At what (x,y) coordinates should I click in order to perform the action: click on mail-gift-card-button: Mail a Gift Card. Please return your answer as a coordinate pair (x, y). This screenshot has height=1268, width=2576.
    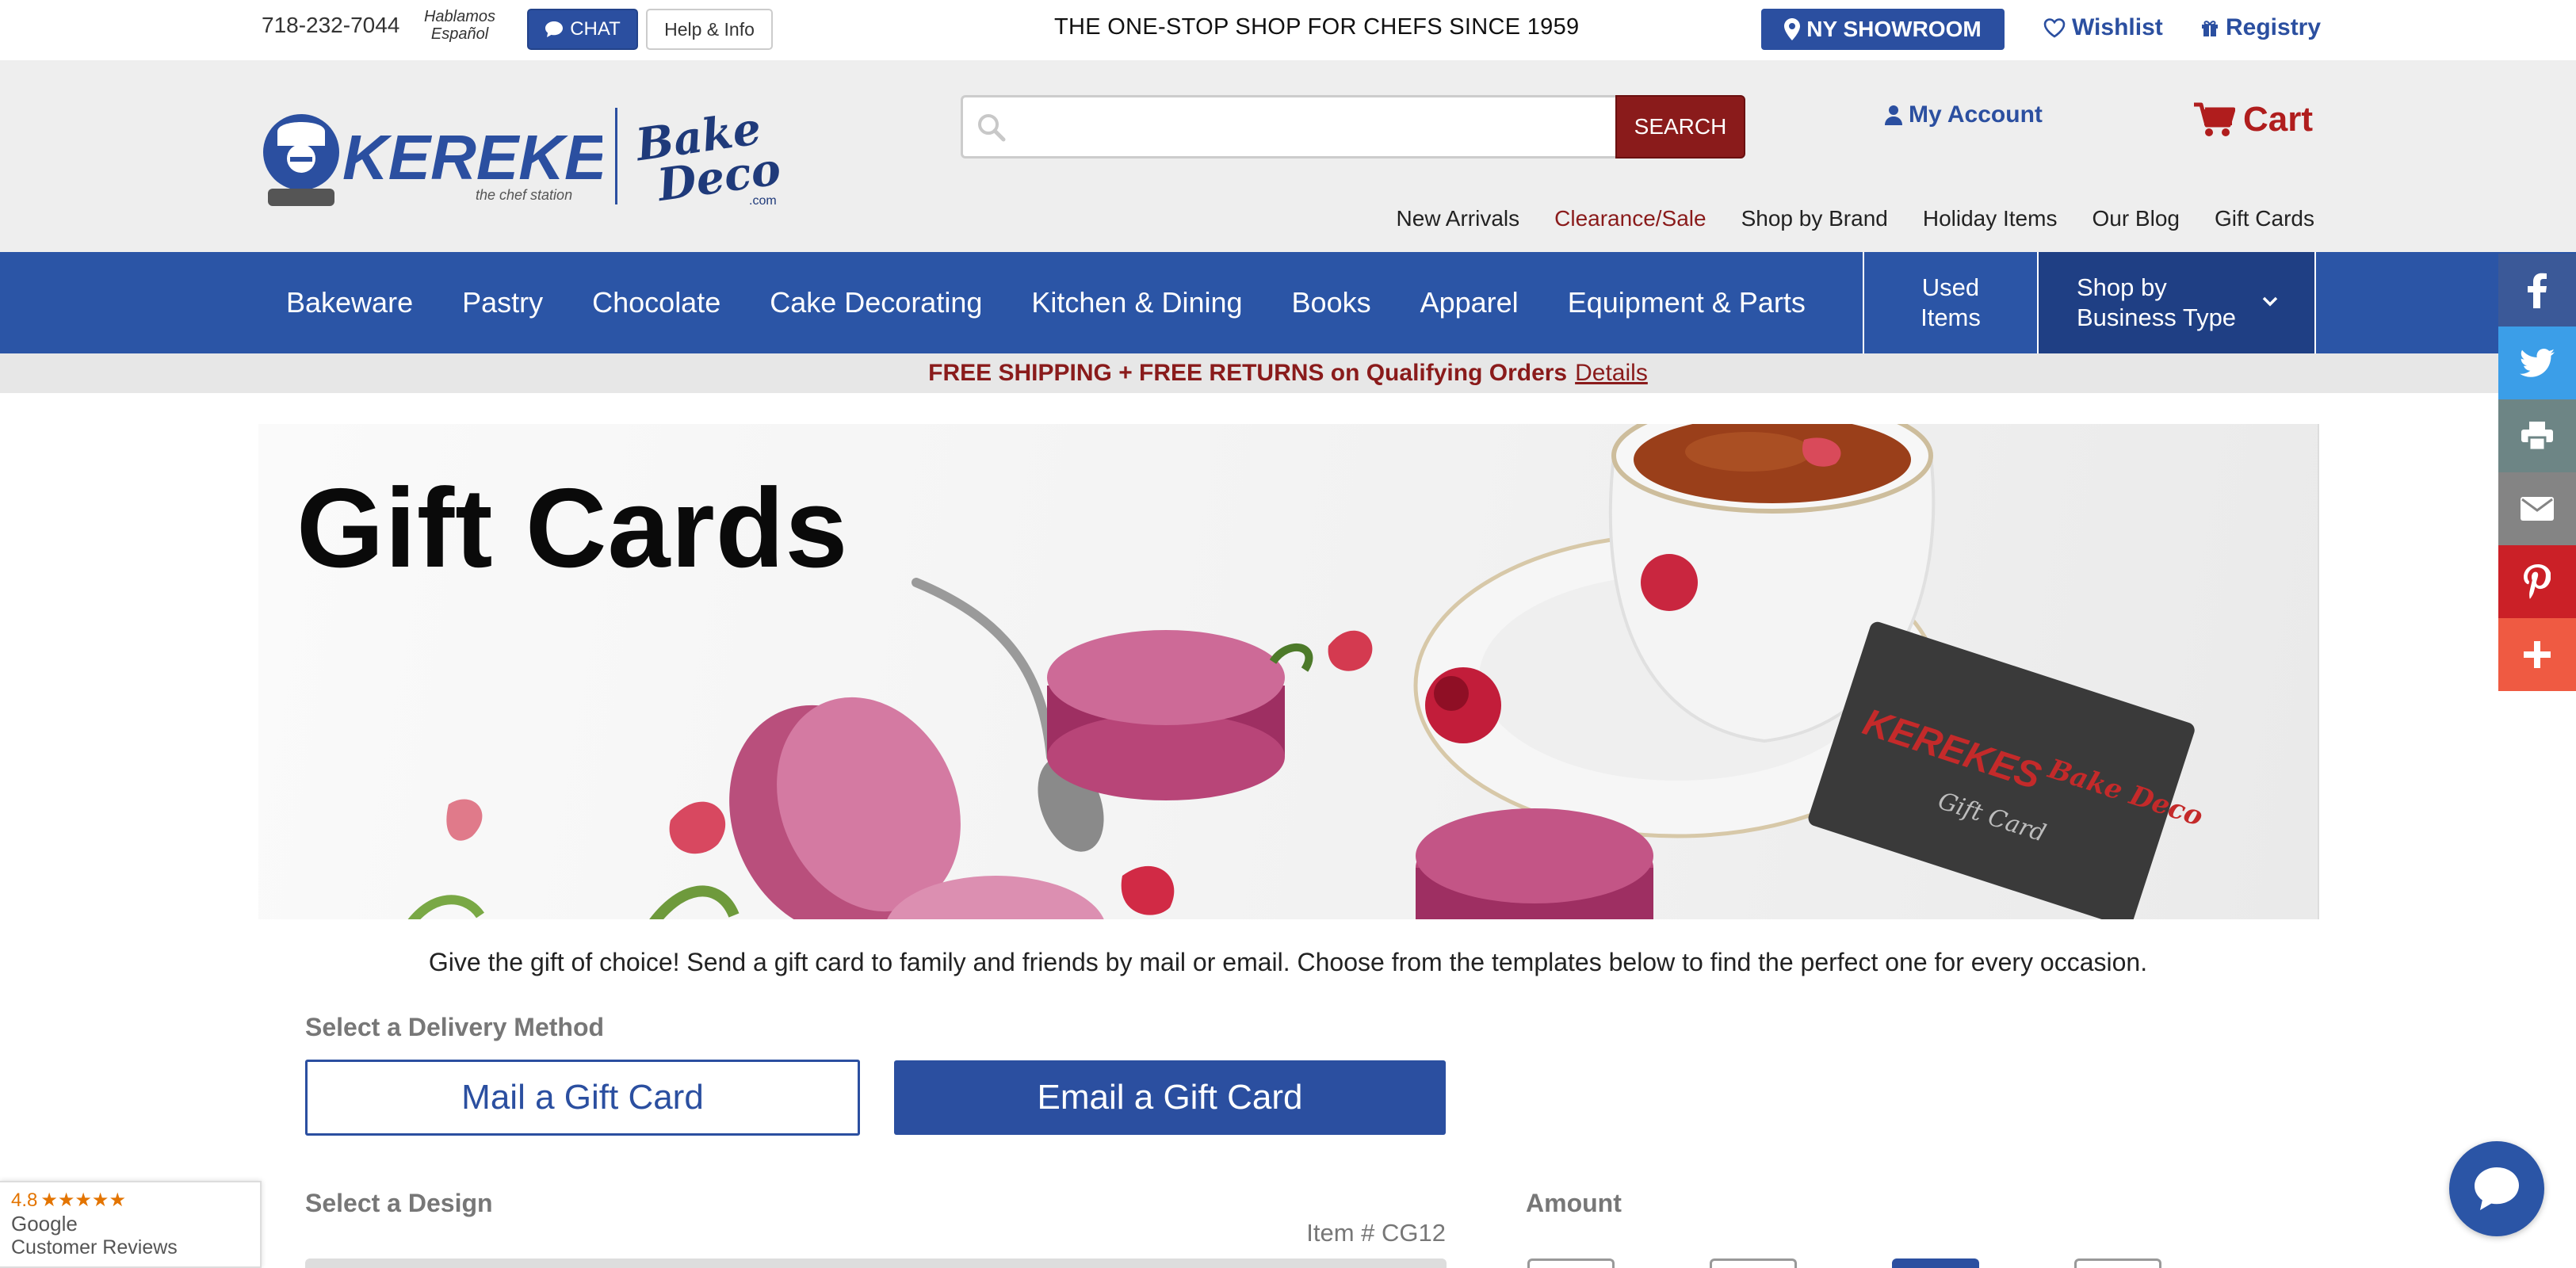
    Looking at the image, I should click on (582, 1098).